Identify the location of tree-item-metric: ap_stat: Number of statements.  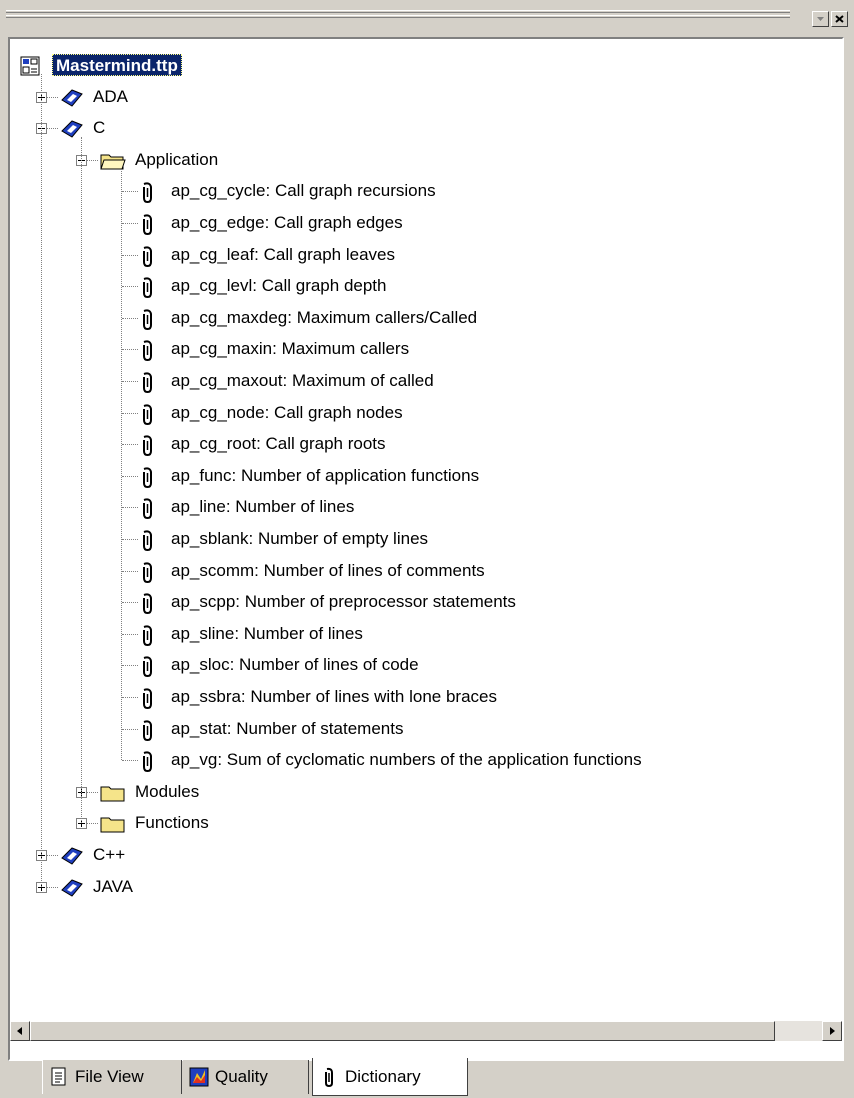
(287, 729).